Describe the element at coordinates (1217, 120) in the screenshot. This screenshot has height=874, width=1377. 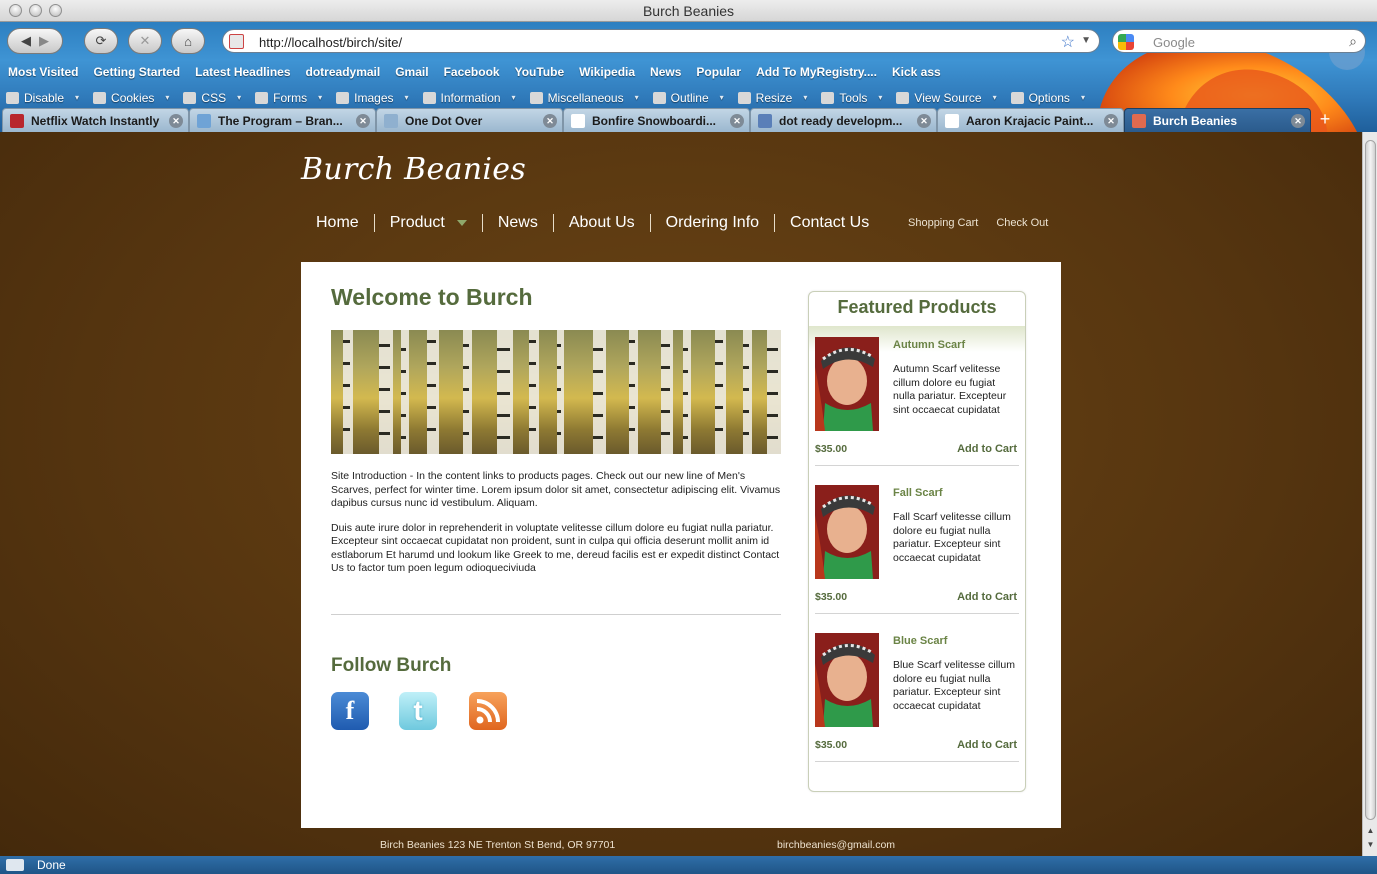
I see `browser-tab: Burch Beanies ✕` at that location.